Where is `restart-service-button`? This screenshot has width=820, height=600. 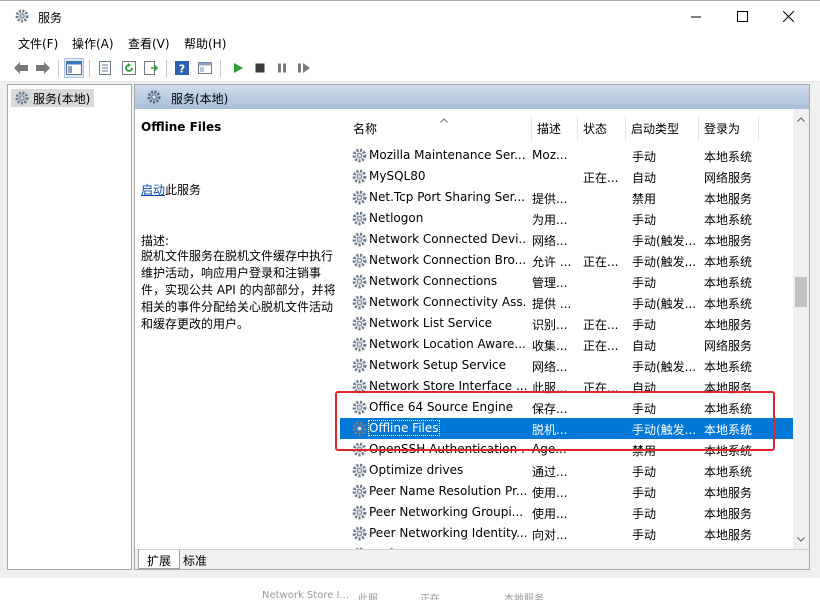 restart-service-button is located at coordinates (304, 68).